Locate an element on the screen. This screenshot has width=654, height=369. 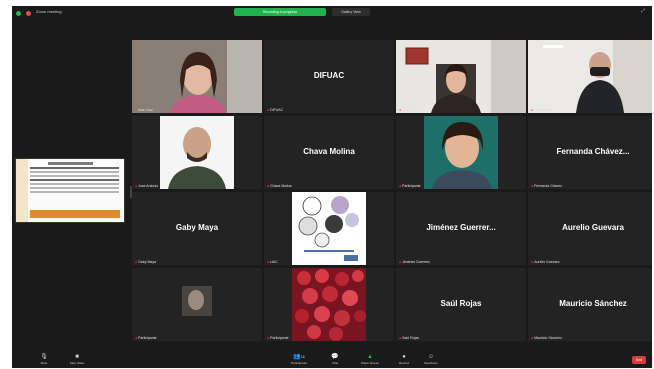
participant-tile: Mauricio Sánchez ●Mauricio Sánchez is located at coordinates (590, 304).